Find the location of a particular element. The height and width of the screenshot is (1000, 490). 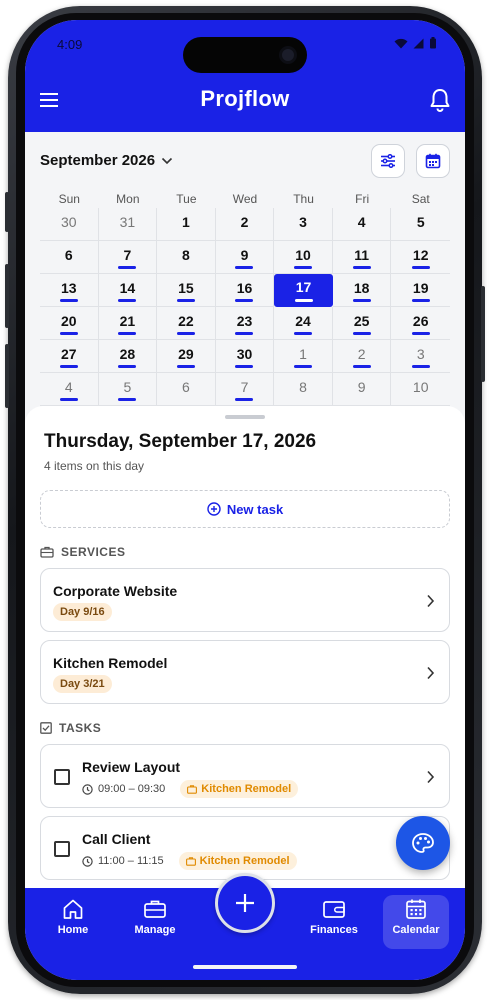

nav-finances-label: Finances is located at coordinates (334, 930).